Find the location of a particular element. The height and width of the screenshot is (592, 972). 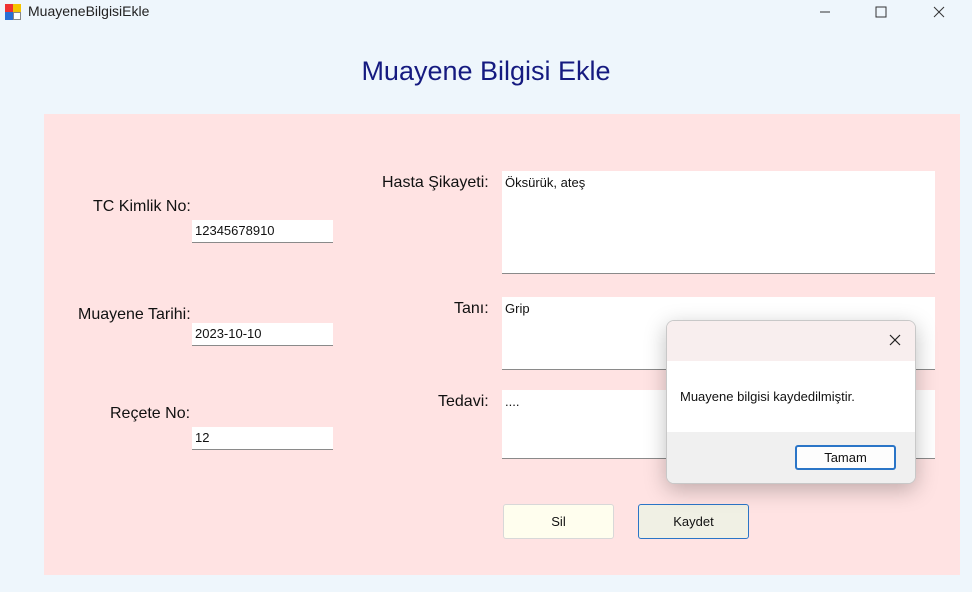

dialog-message: Muayene bilgisi kaydedilmiştir. is located at coordinates (767, 396).